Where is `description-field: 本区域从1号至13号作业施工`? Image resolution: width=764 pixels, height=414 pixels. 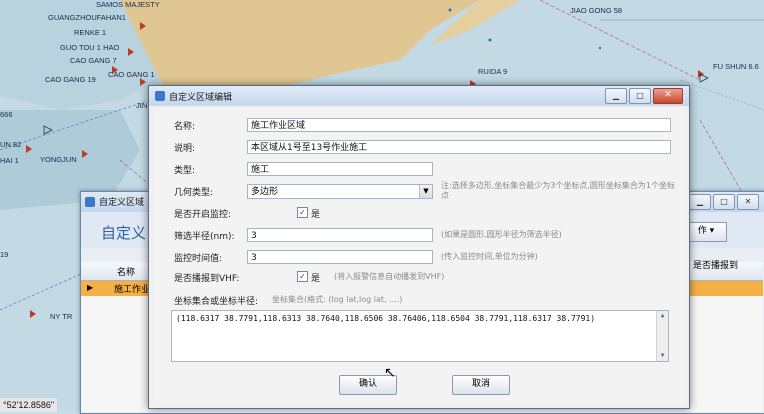 description-field: 本区域从1号至13号作业施工 is located at coordinates (459, 147).